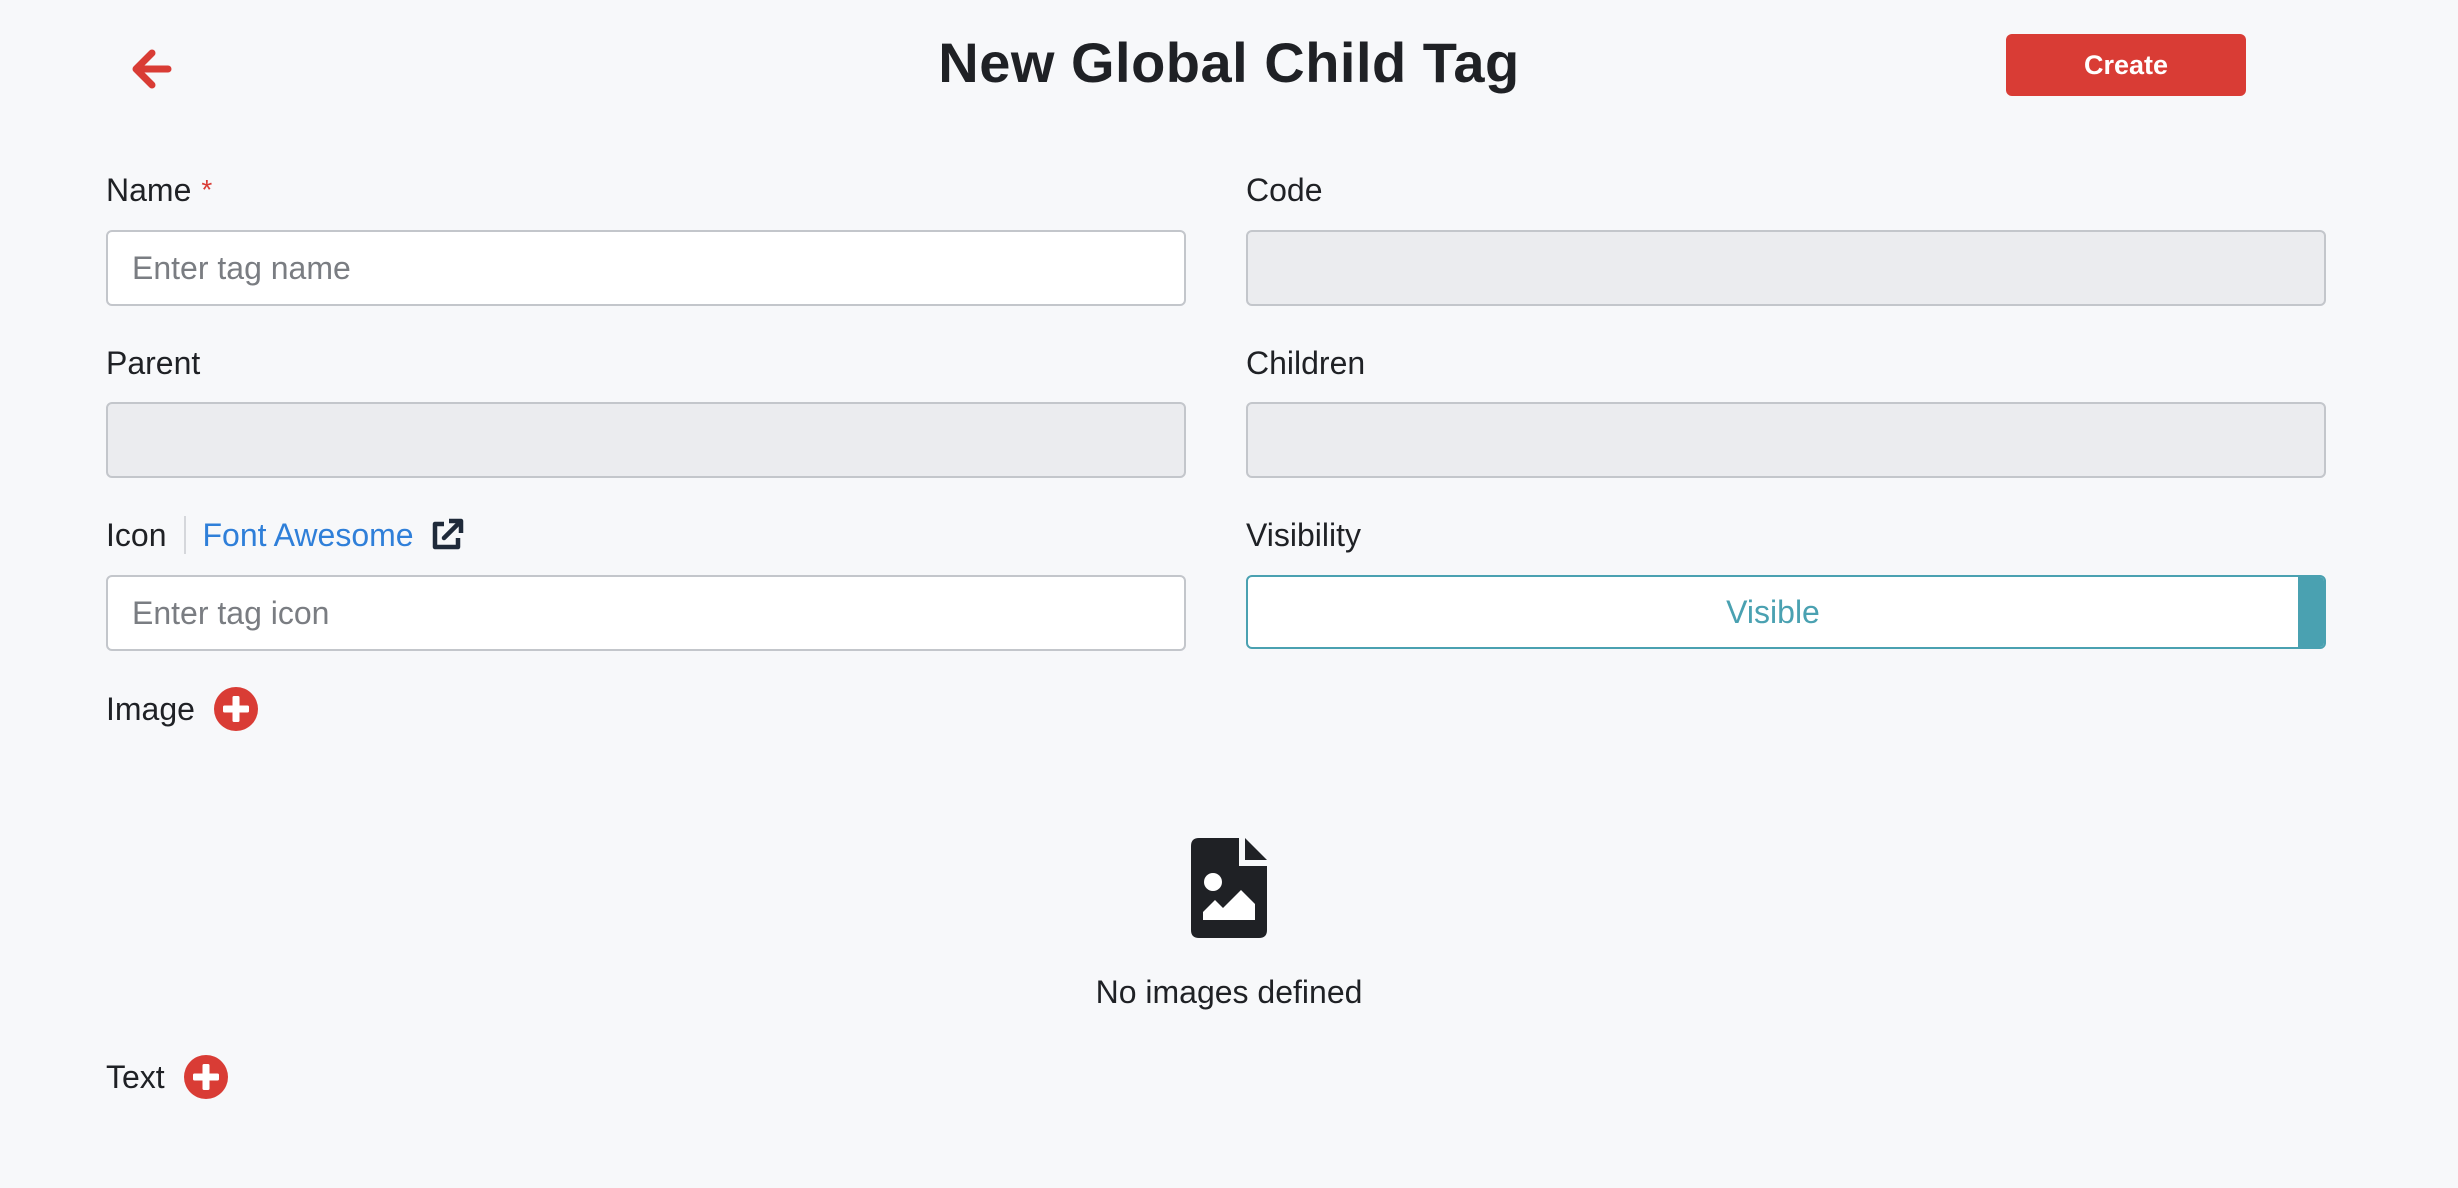 The image size is (2458, 1188). What do you see at coordinates (1229, 65) in the screenshot?
I see `page-header: New Global Child Tag Create` at bounding box center [1229, 65].